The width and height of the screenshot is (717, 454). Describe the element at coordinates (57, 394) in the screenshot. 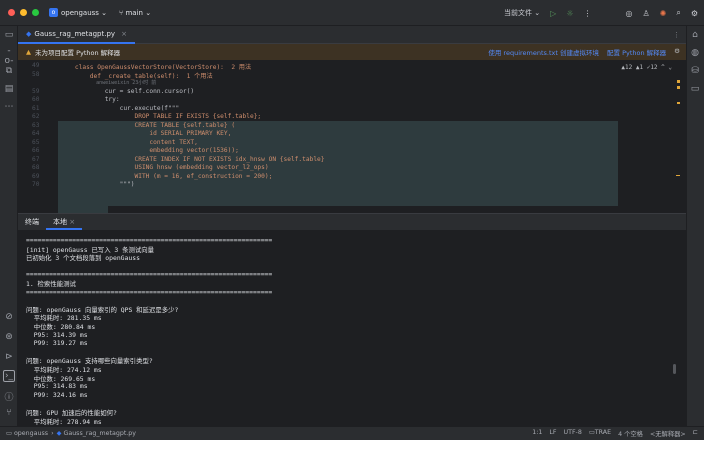

I see `terminal-line: P99: 324.16 ms` at that location.